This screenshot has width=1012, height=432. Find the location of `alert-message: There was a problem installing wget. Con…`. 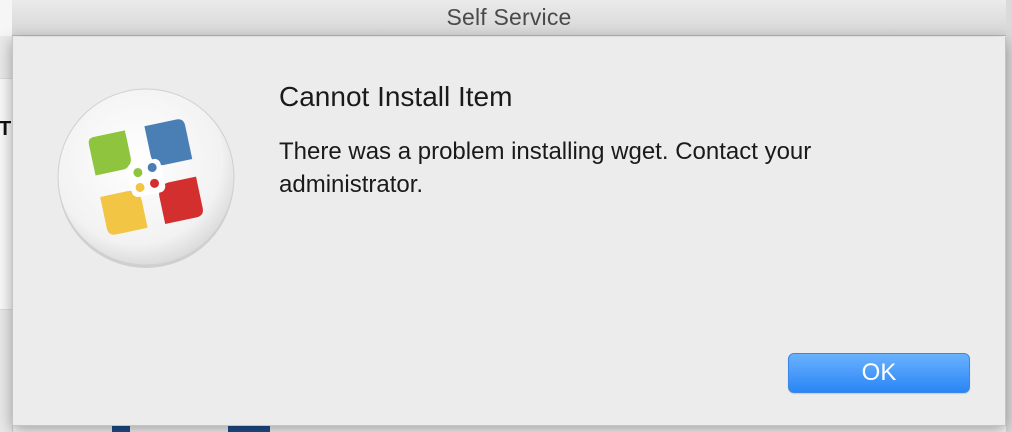

alert-message: There was a problem installing wget. Con… is located at coordinates (545, 168).